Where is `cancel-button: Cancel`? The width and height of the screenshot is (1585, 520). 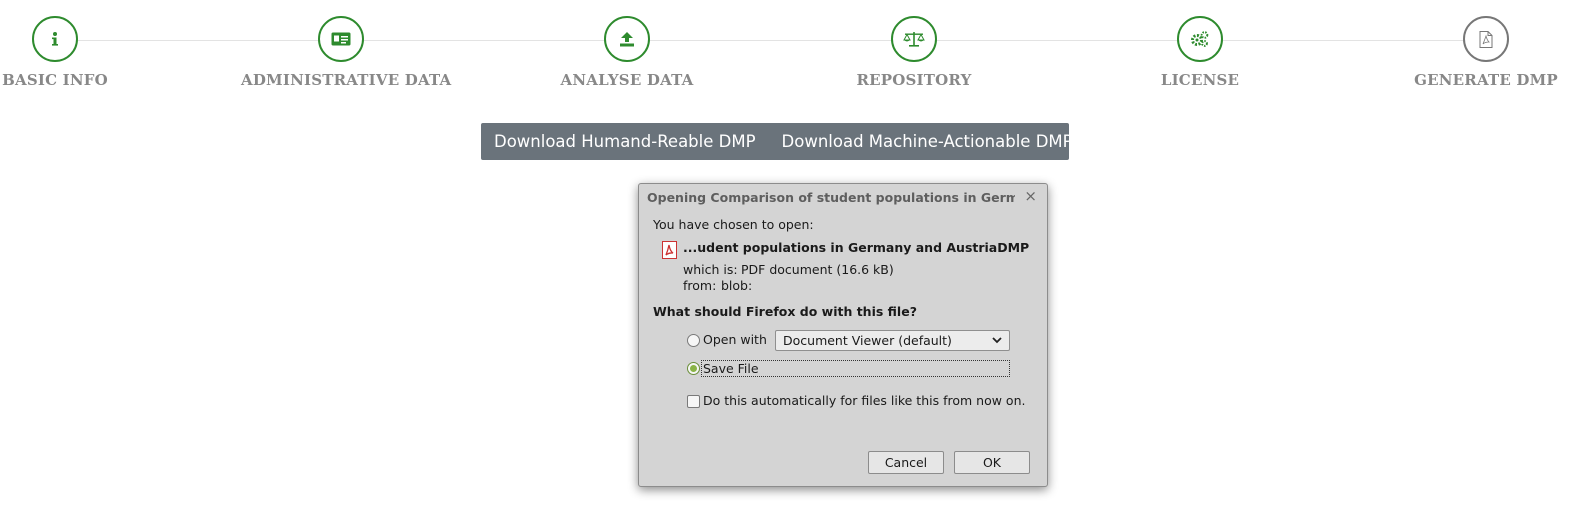
cancel-button: Cancel is located at coordinates (906, 462).